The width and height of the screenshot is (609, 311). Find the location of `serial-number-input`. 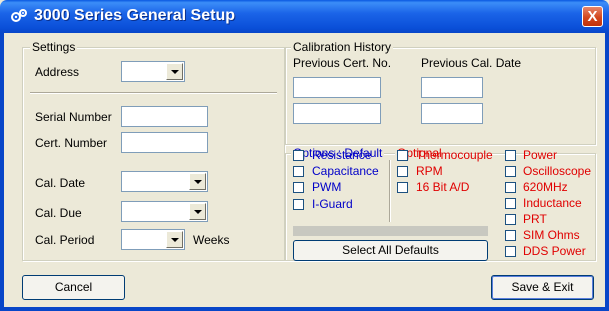

serial-number-input is located at coordinates (164, 116).